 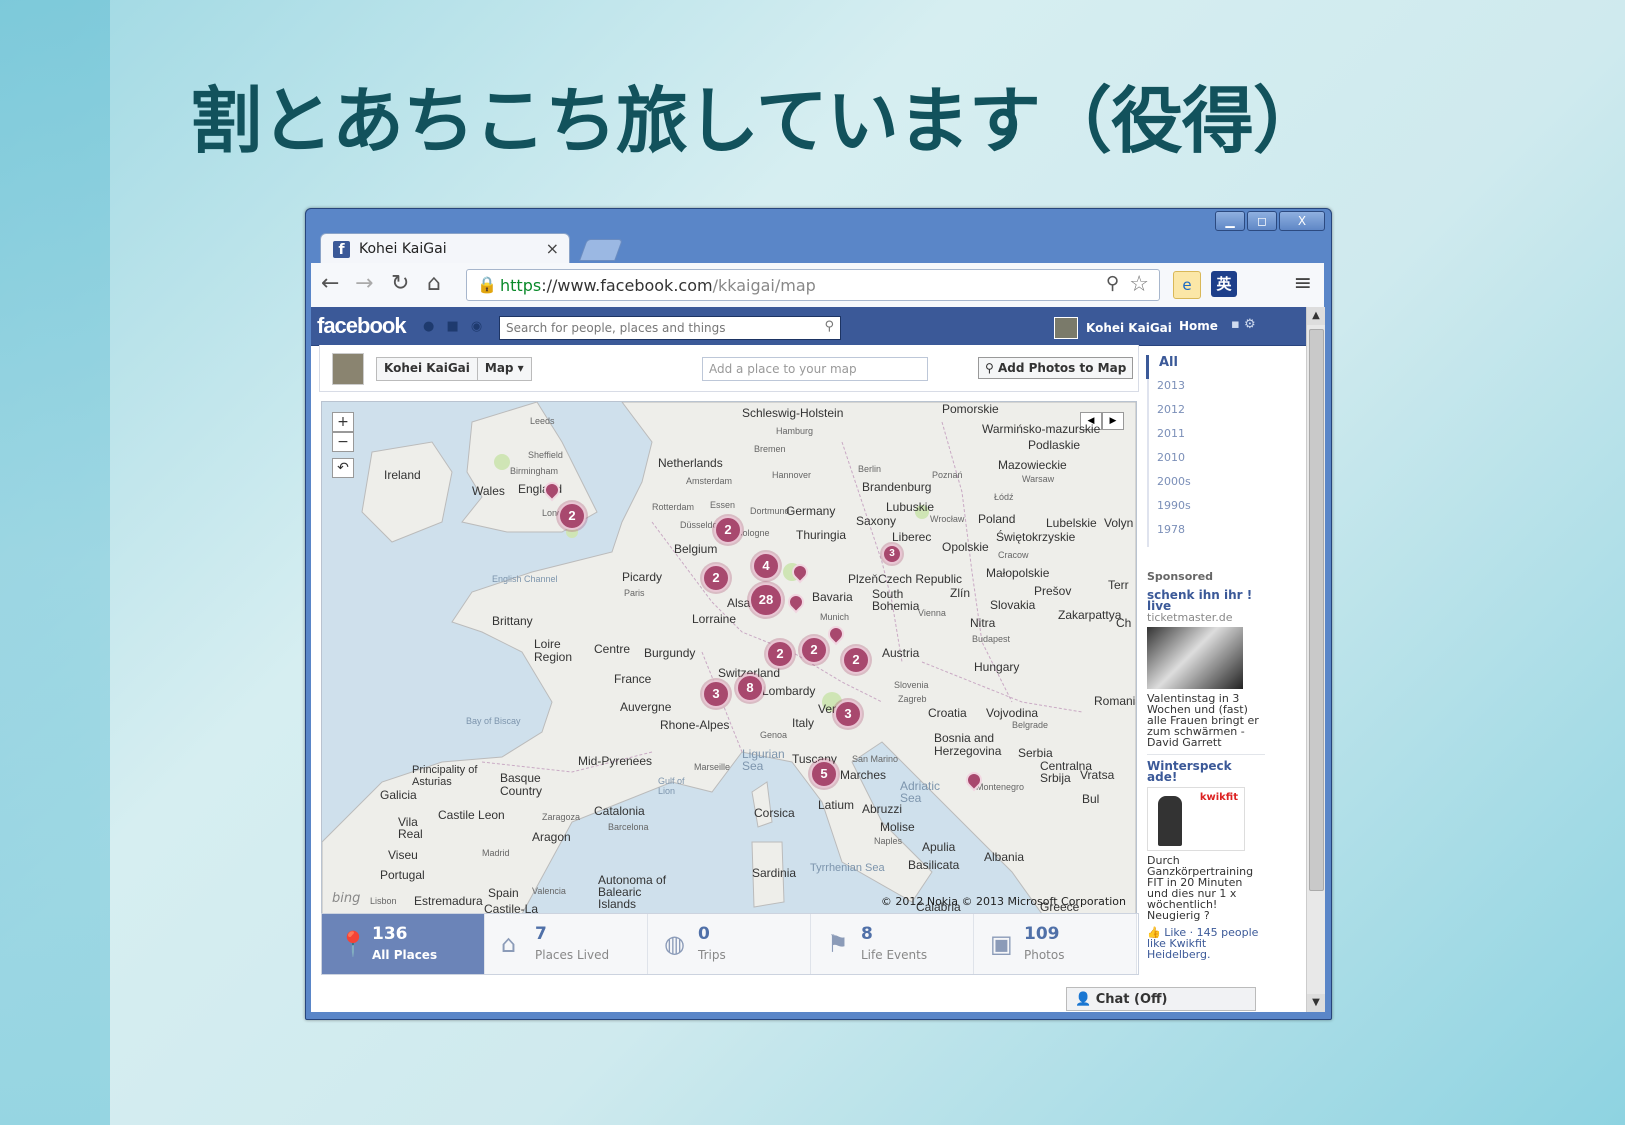 I want to click on stat-life-events: ⚑ 8 Life Events, so click(x=892, y=944).